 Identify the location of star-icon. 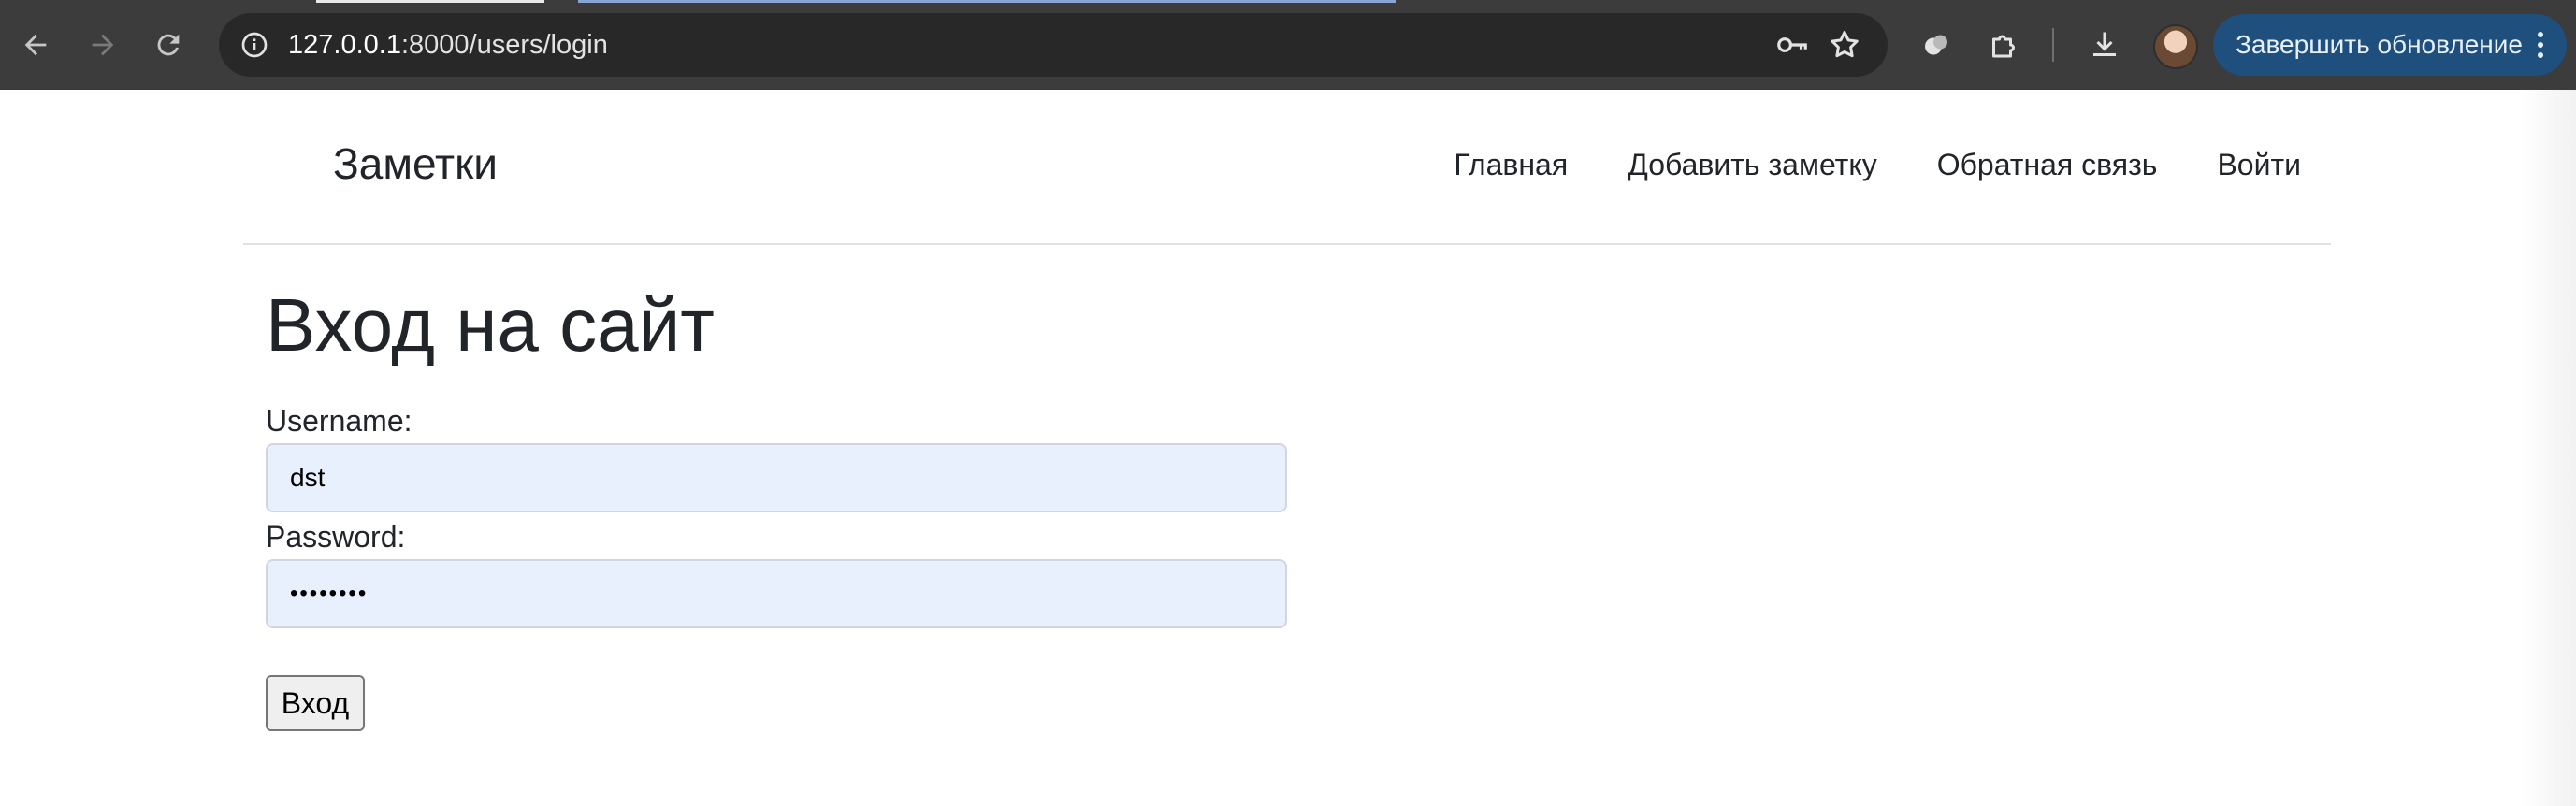
(1845, 44).